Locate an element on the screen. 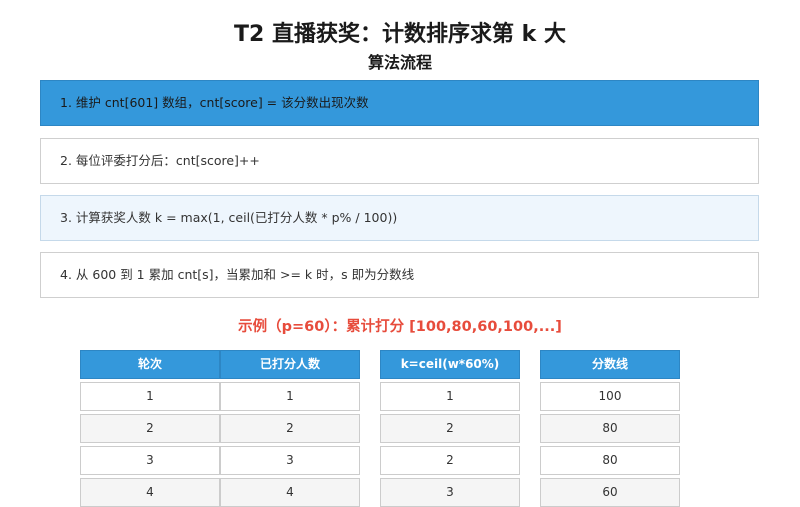 This screenshot has width=800, height=507. table-cell: 100 is located at coordinates (610, 396).